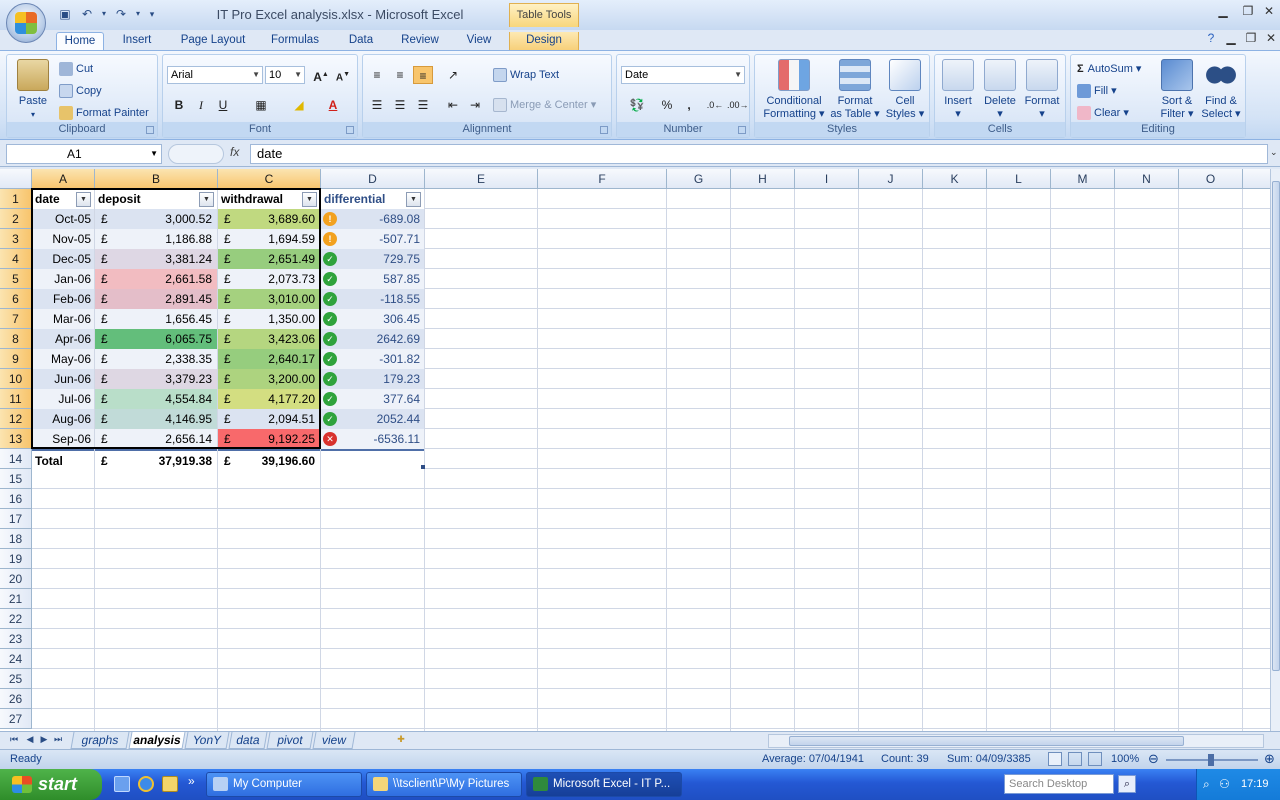  Describe the element at coordinates (544, 41) in the screenshot. I see `tab-design: Design` at that location.